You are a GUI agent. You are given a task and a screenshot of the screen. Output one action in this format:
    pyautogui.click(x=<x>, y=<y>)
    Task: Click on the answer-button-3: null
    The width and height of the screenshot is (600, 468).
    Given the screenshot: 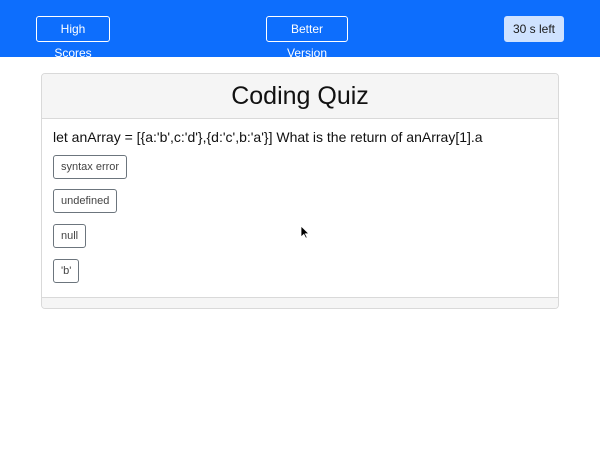 What is the action you would take?
    pyautogui.click(x=70, y=236)
    